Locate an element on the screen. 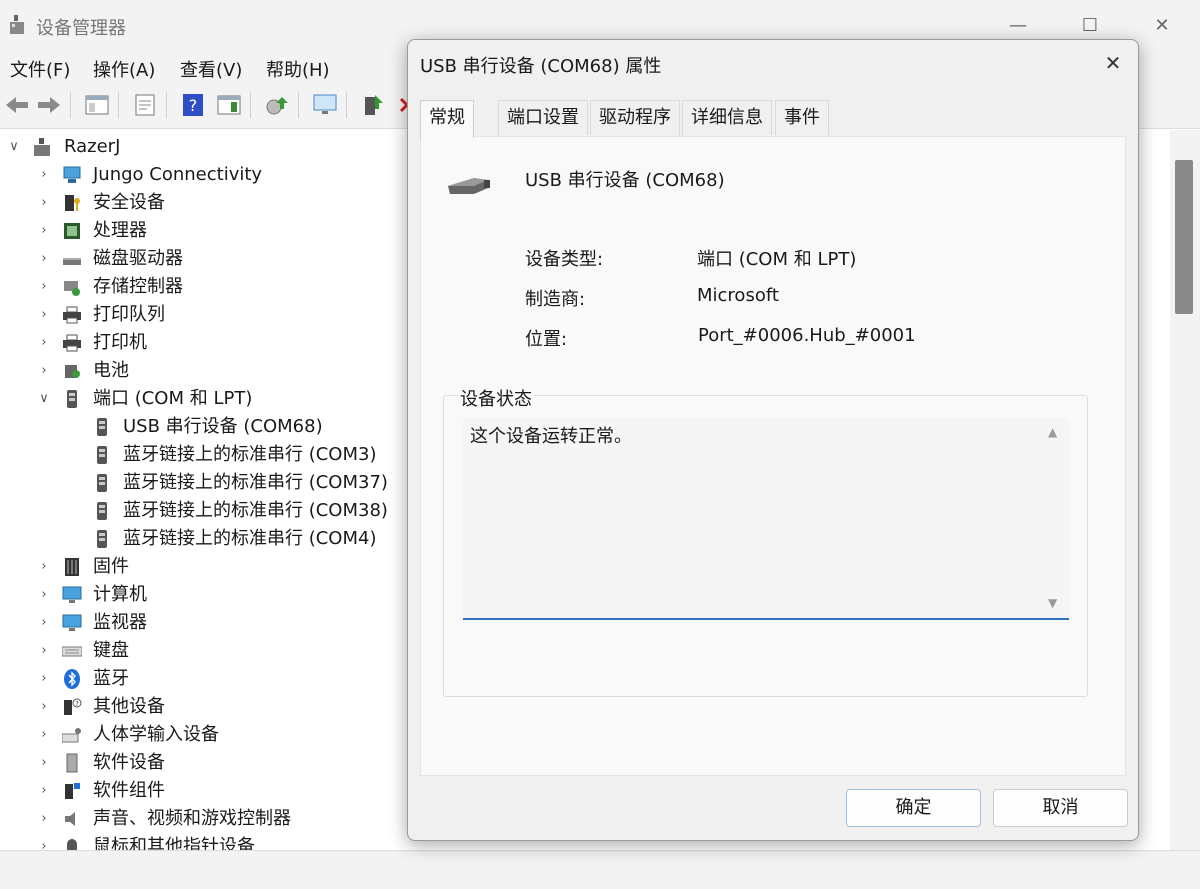  tab-port-settings: 端口设置 is located at coordinates (543, 117).